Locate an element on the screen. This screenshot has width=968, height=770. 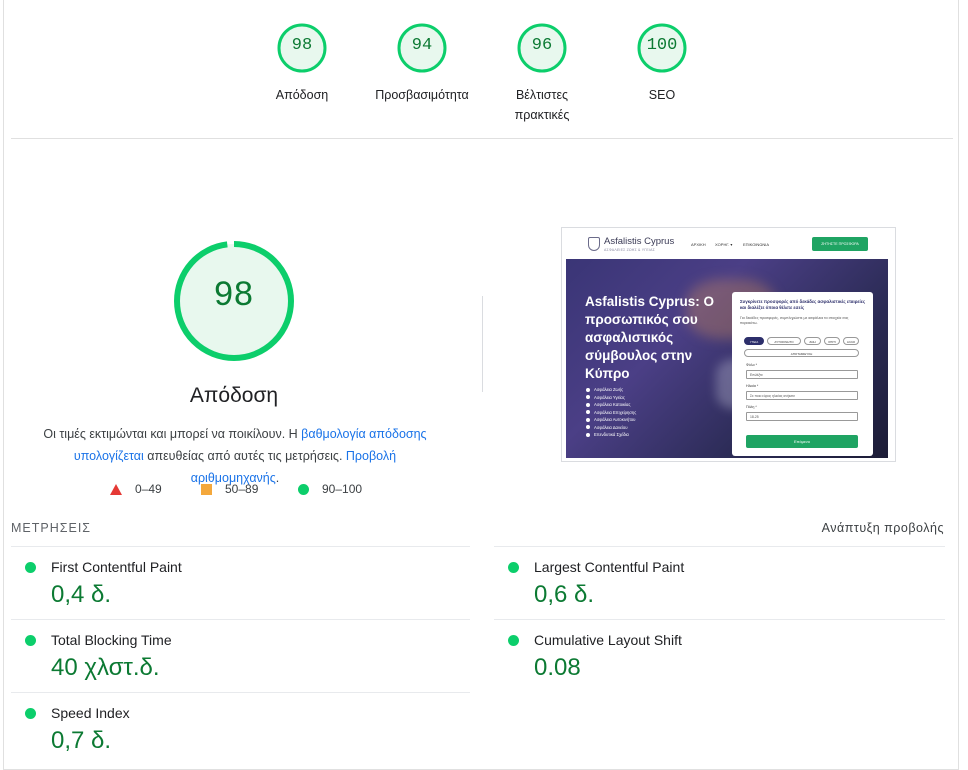
legend-fail: 0–49 is located at coordinates (136, 489).